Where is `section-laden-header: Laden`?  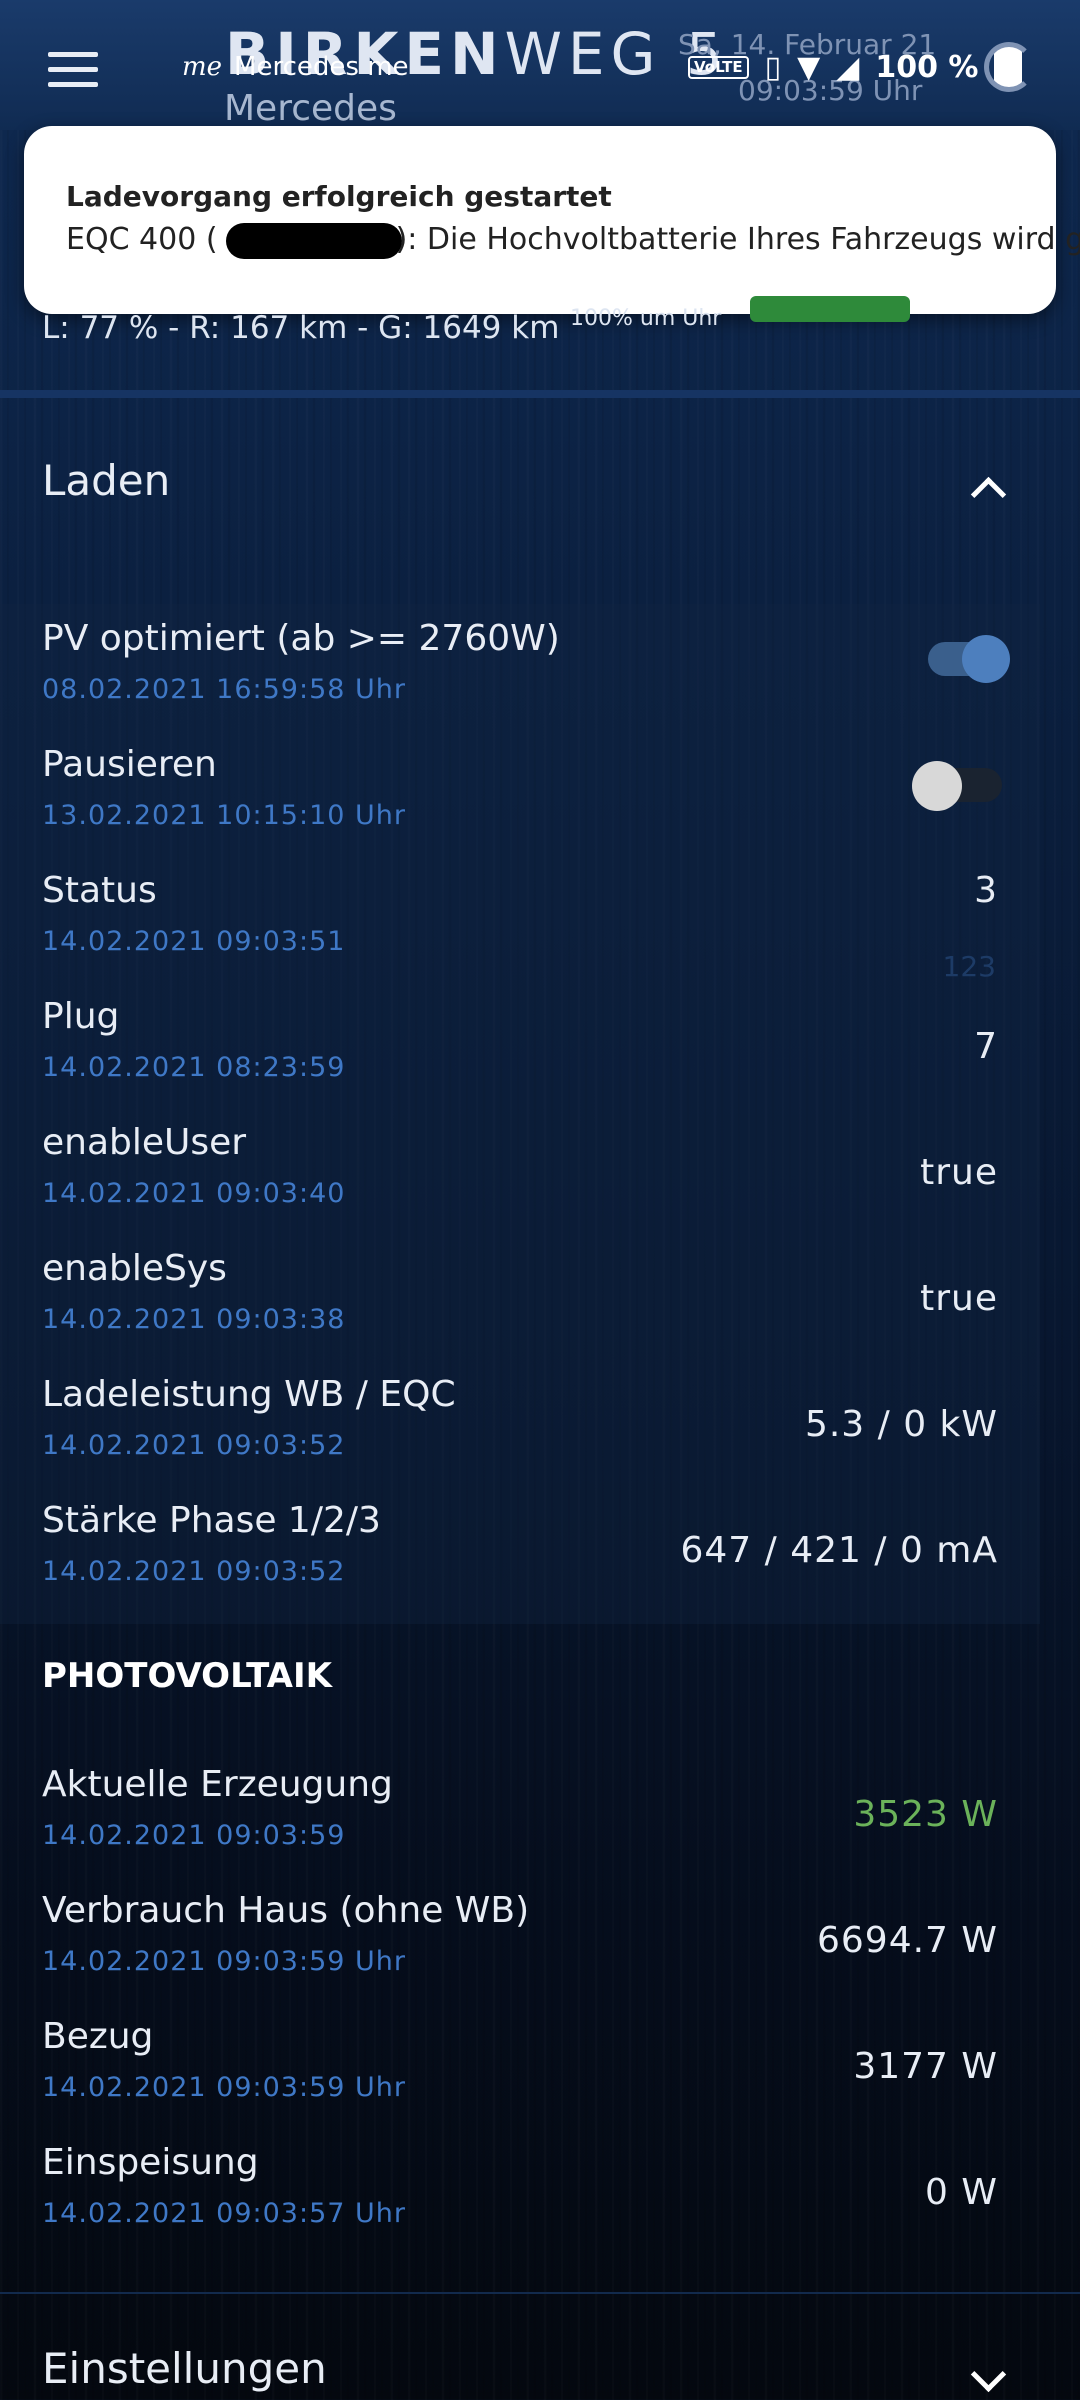 section-laden-header: Laden is located at coordinates (106, 480).